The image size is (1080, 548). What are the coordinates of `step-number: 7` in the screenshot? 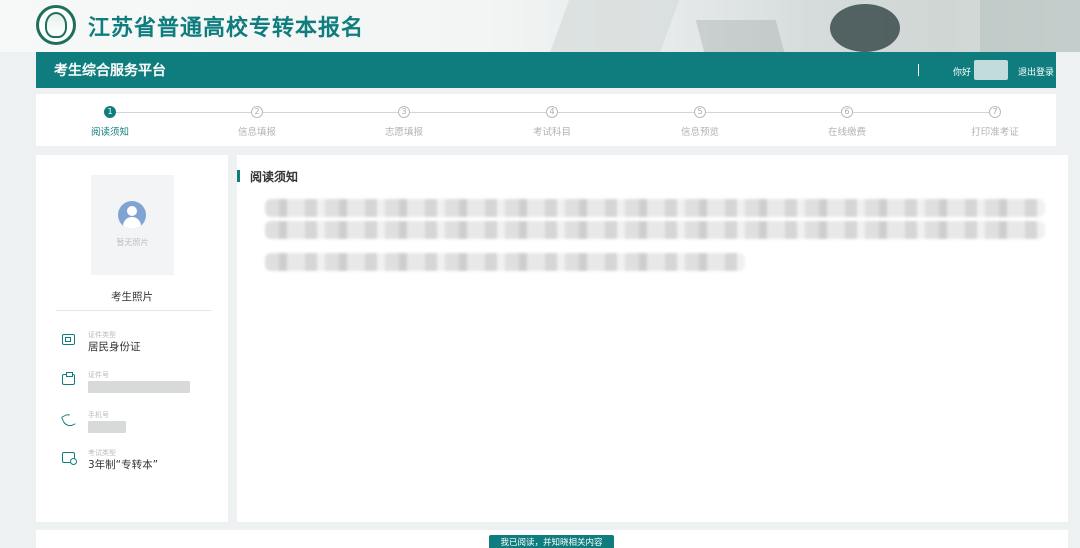 It's located at (995, 112).